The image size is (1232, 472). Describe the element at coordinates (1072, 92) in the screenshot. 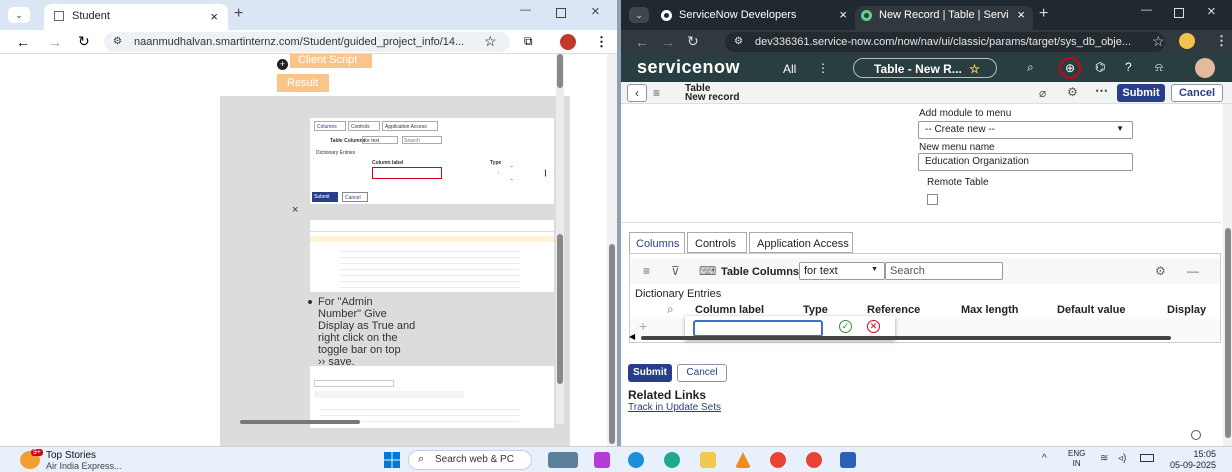

I see `settings-sliders-icon: ⚙` at that location.